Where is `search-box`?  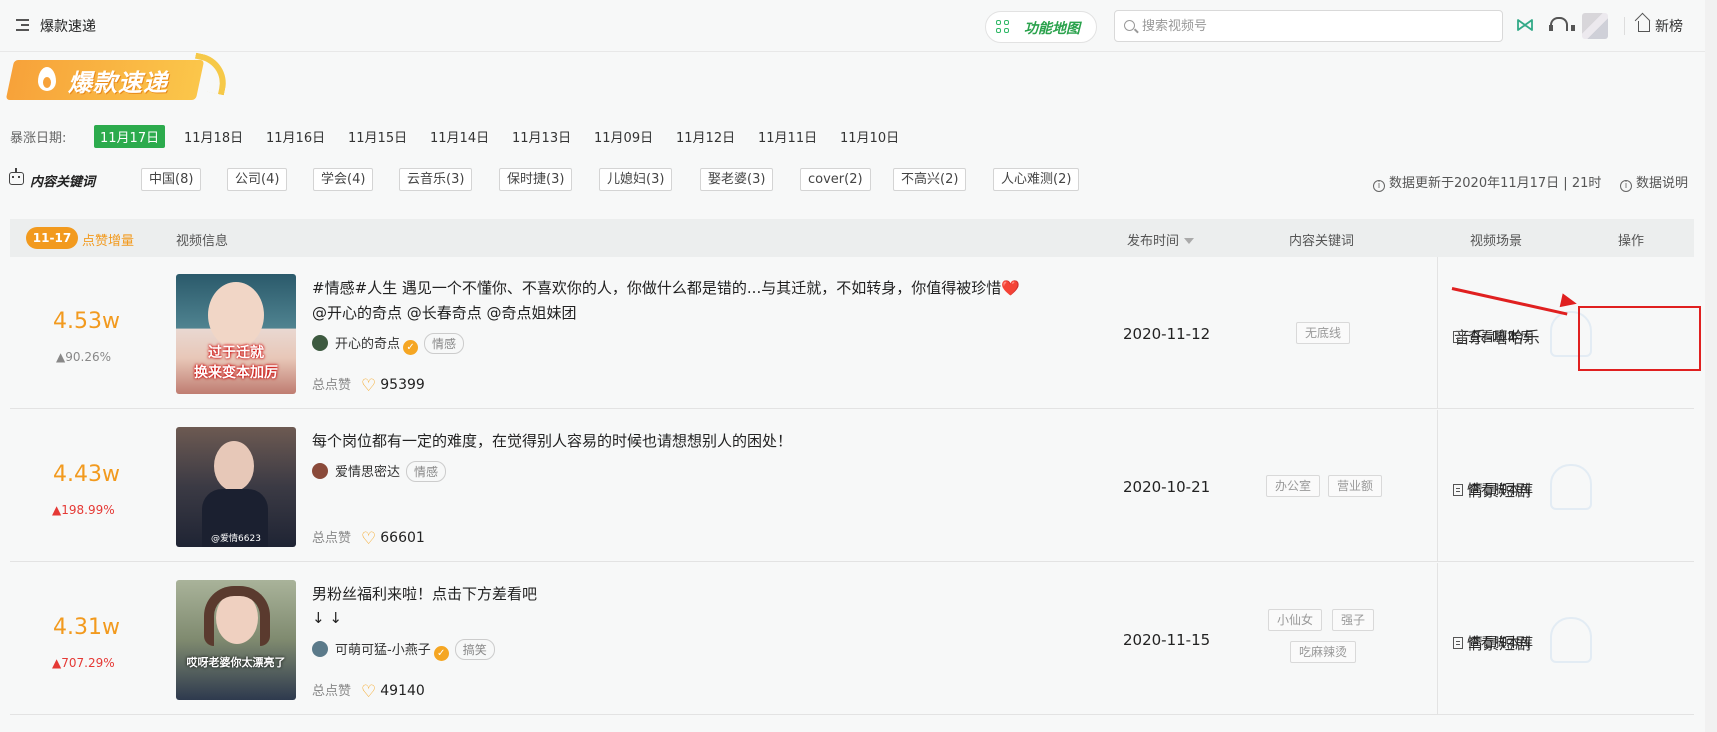 search-box is located at coordinates (1308, 26).